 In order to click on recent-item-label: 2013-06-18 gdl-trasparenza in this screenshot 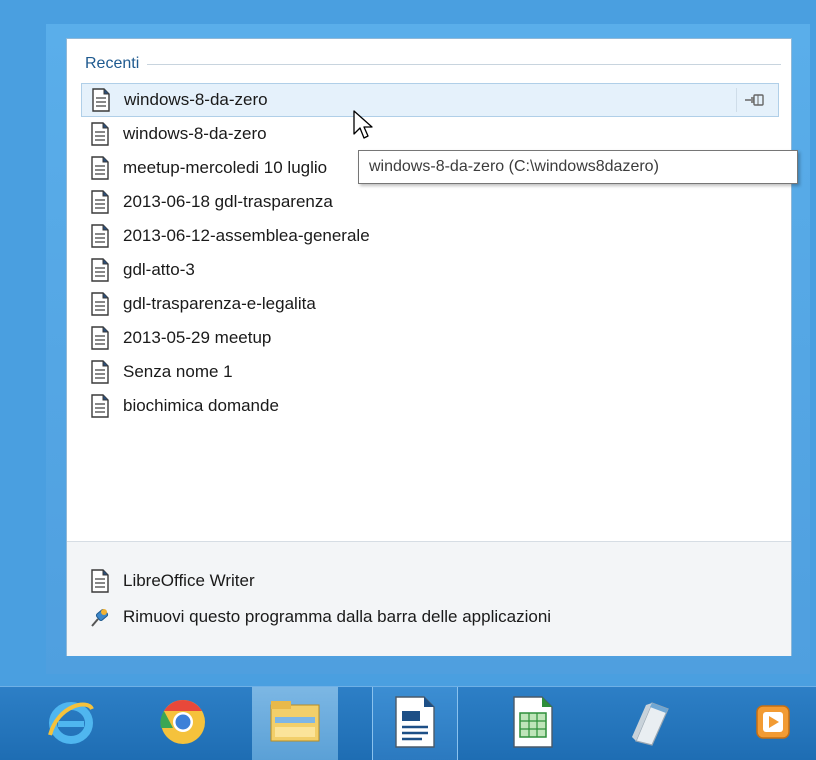, I will do `click(228, 201)`.